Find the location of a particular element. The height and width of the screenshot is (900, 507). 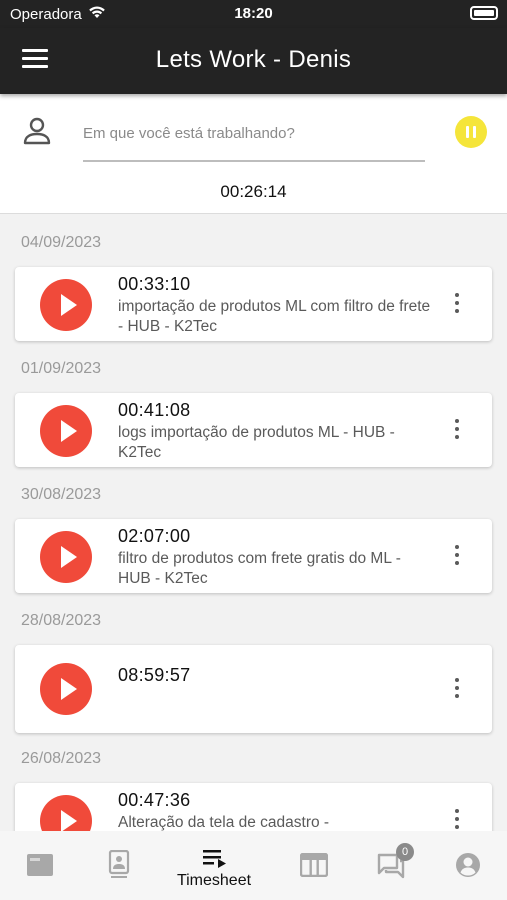

time-tracker: 00:26:14 is located at coordinates (253, 154).